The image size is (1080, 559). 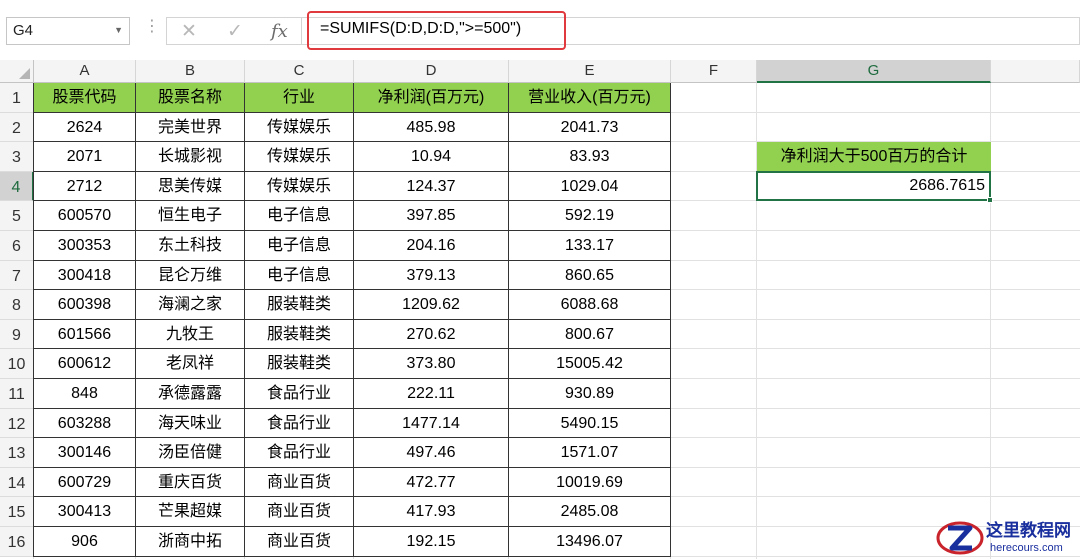 I want to click on table-cell: 204.16, so click(x=431, y=246).